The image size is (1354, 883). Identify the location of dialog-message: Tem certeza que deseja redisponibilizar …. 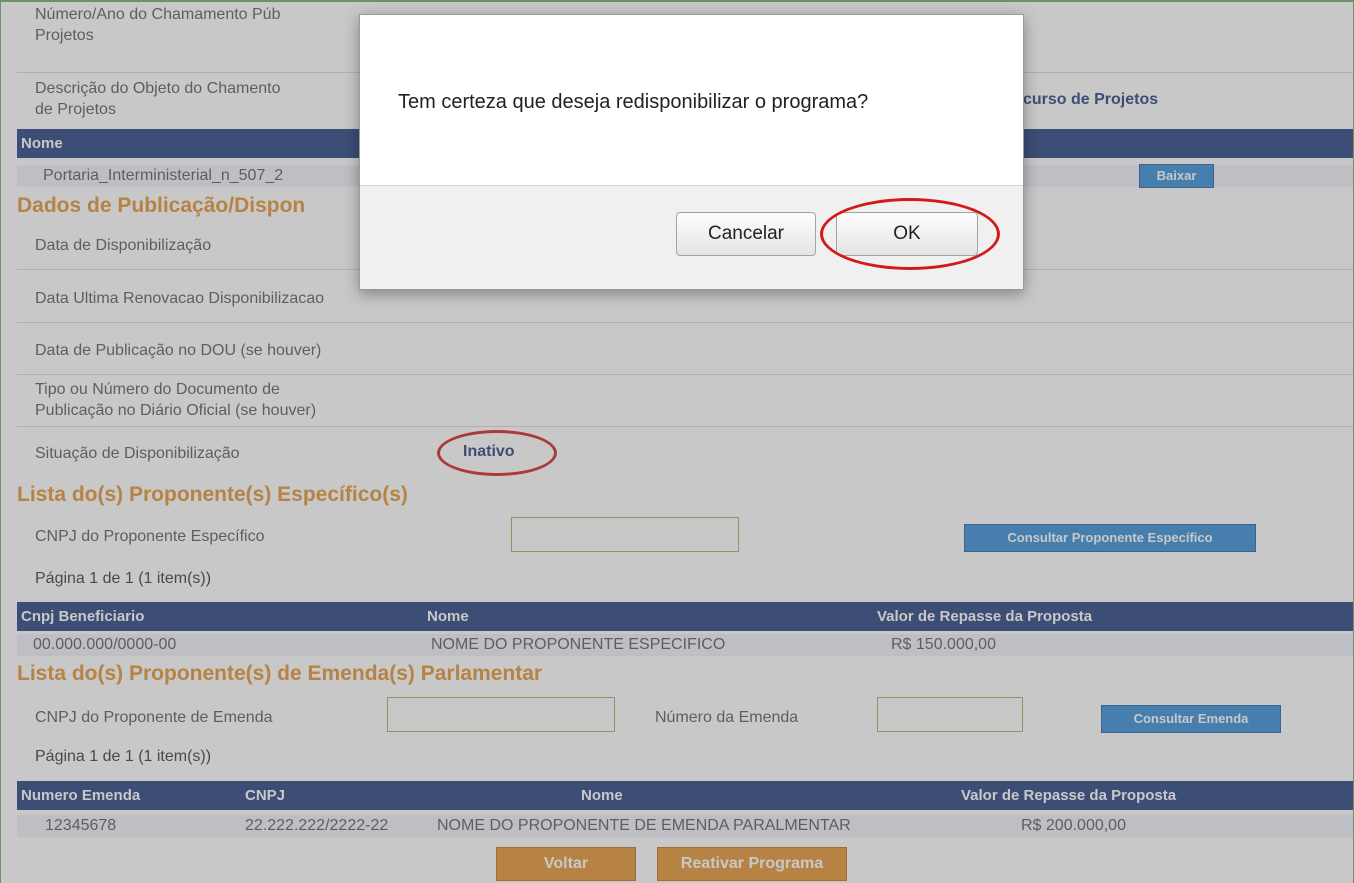
(633, 102).